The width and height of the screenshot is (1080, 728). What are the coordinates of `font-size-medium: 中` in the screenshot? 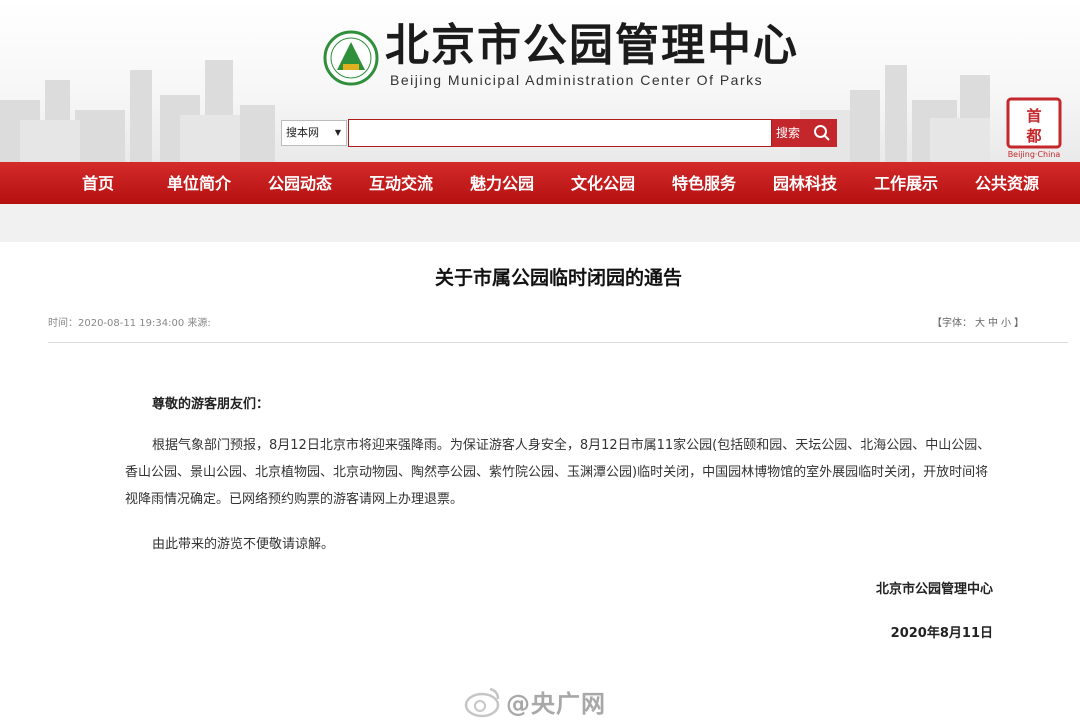 It's located at (993, 323).